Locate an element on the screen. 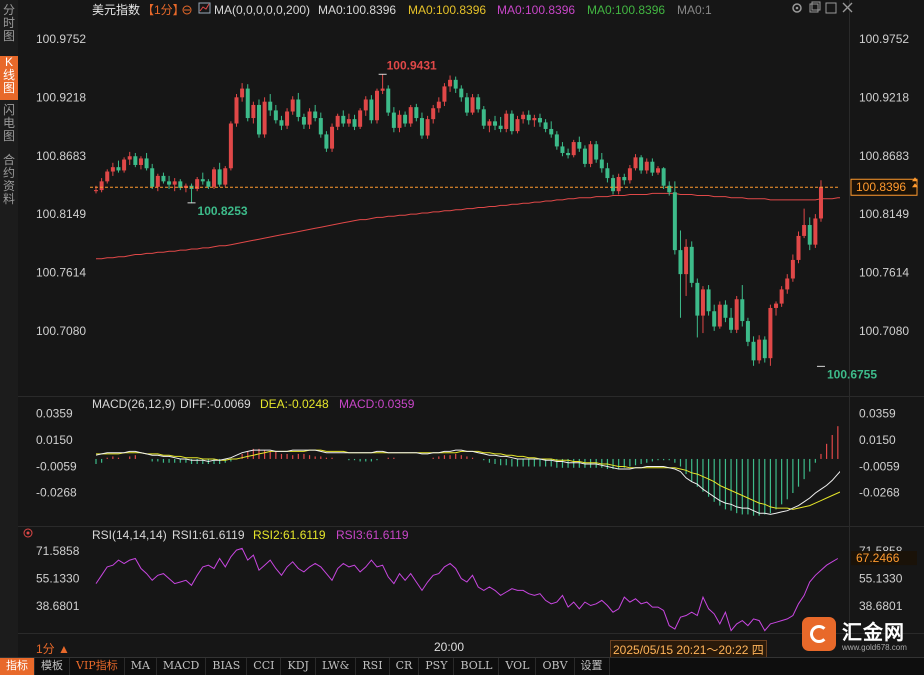 This screenshot has width=924, height=675. logo-icon is located at coordinates (819, 634).